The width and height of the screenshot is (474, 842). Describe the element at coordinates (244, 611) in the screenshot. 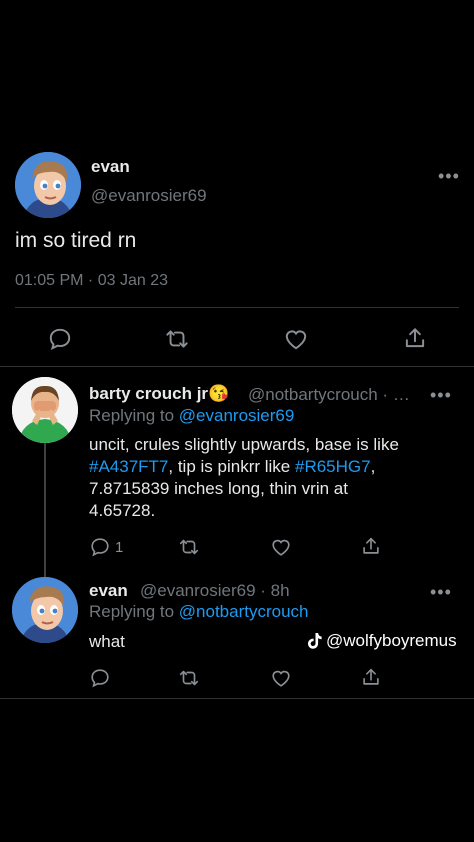

I see `replying-to-handle: @notbartycrouch` at that location.